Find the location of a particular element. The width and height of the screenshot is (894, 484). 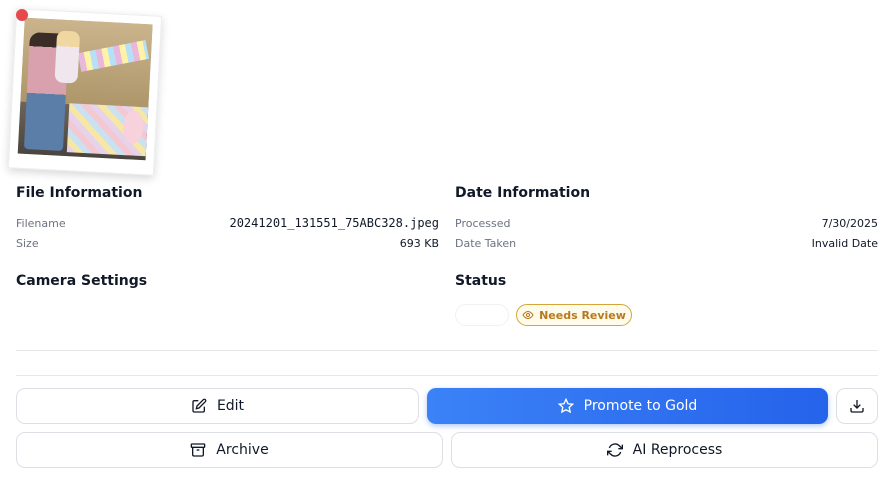

selection-indicator-dot is located at coordinates (22, 15).